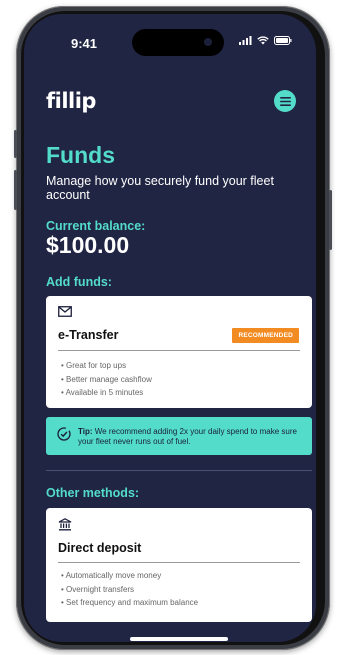  What do you see at coordinates (129, 603) in the screenshot?
I see `list-item: Set frequency and maximum balance` at bounding box center [129, 603].